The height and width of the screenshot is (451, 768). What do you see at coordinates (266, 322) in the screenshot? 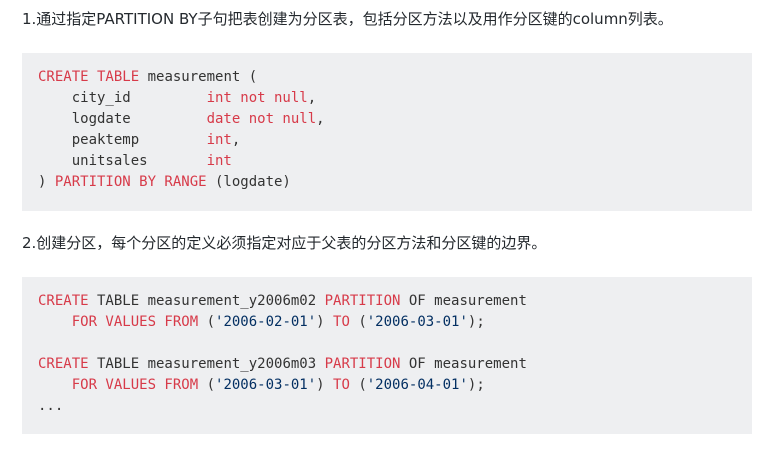
I see `code-string: '2006-02-01'` at bounding box center [266, 322].